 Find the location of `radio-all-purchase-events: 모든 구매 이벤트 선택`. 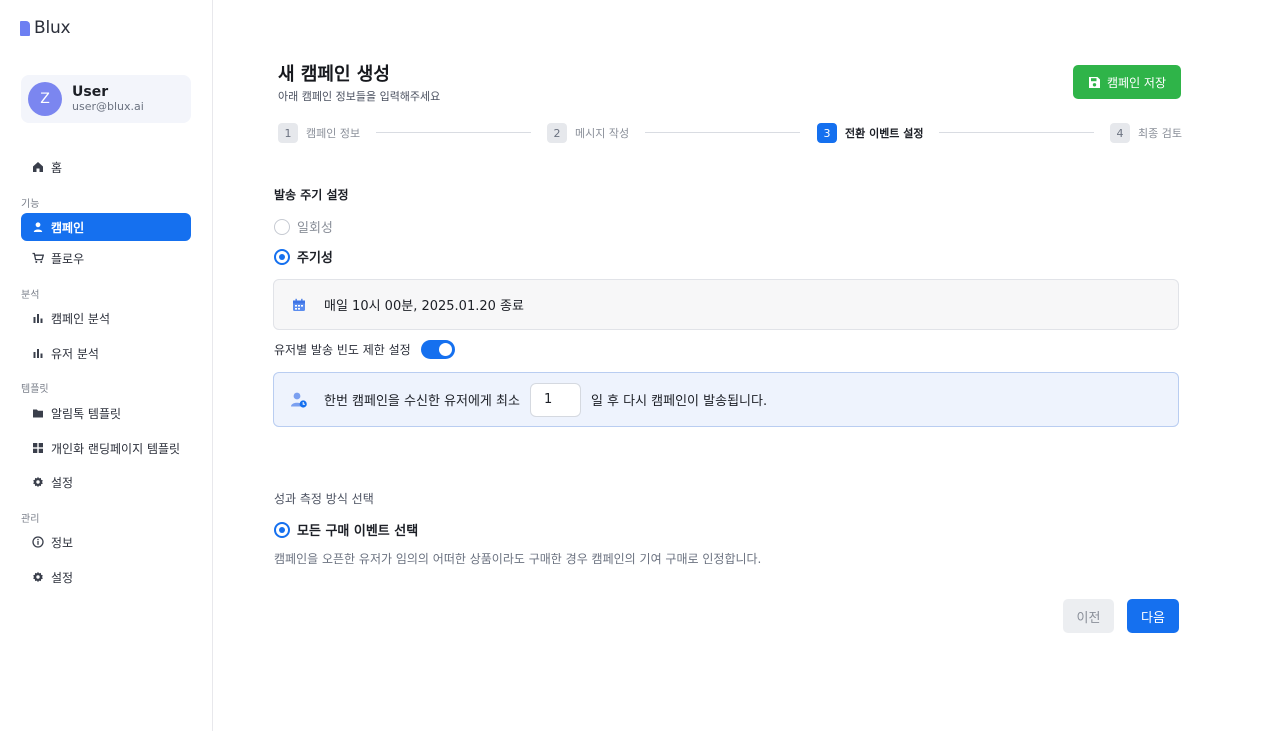

radio-all-purchase-events: 모든 구매 이벤트 선택 is located at coordinates (346, 529).